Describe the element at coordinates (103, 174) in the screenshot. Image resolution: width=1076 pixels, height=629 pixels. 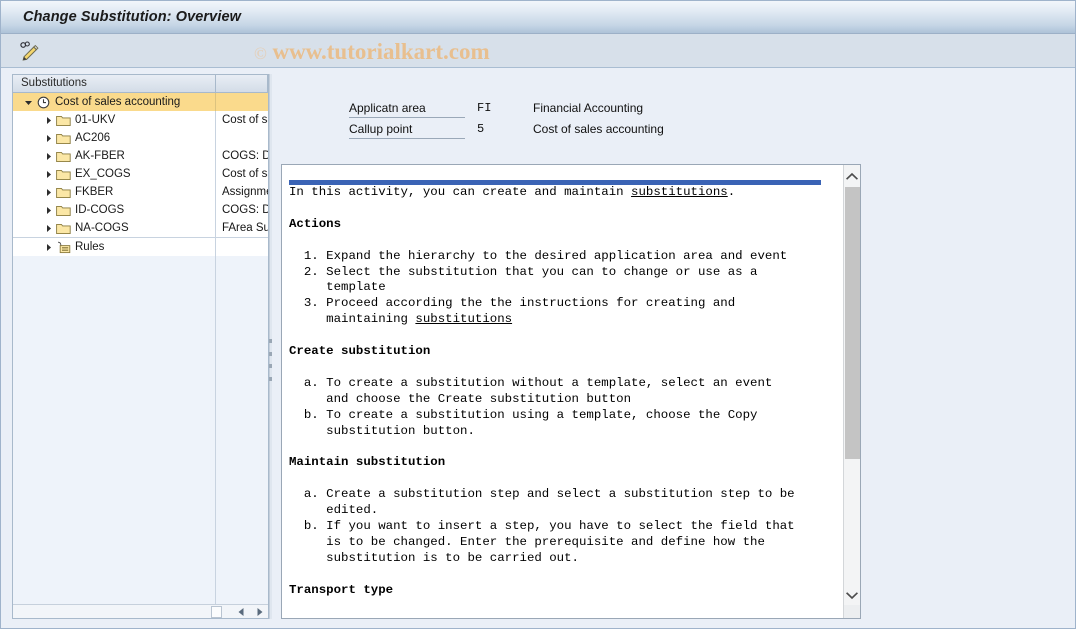
I see `tree-node-label: EX_COGS` at that location.